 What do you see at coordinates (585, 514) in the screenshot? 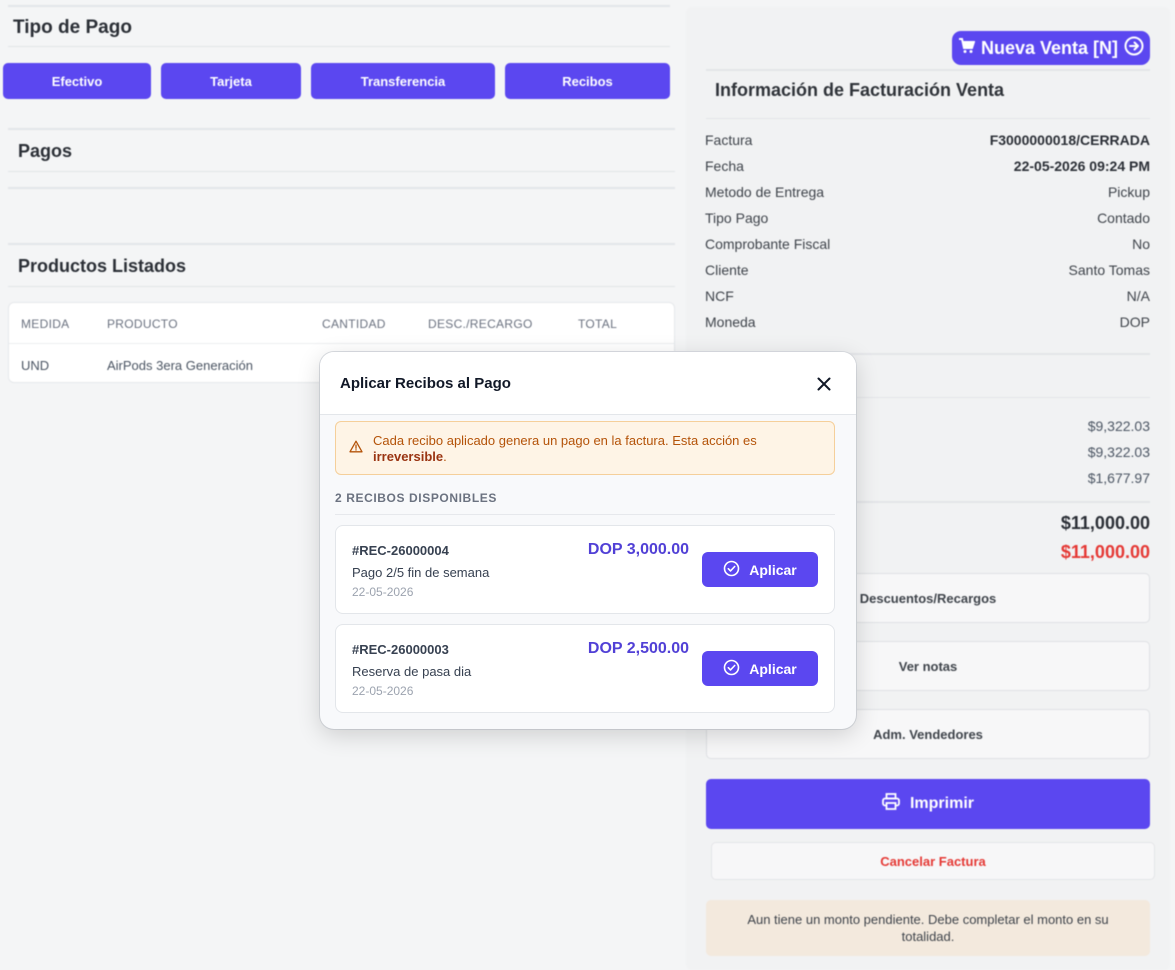
I see `divider` at bounding box center [585, 514].